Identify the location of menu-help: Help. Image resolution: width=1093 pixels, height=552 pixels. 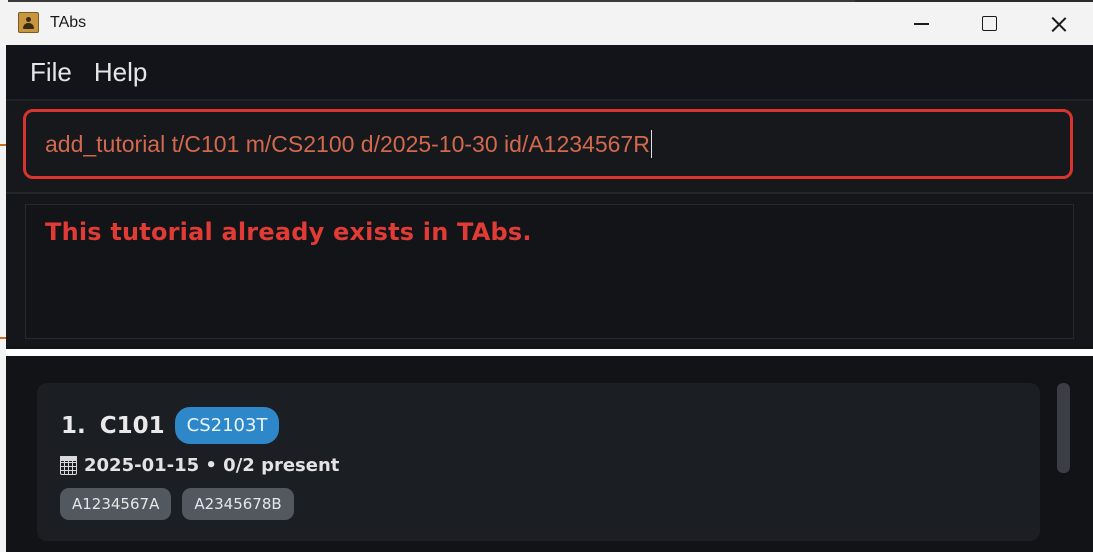
(120, 72).